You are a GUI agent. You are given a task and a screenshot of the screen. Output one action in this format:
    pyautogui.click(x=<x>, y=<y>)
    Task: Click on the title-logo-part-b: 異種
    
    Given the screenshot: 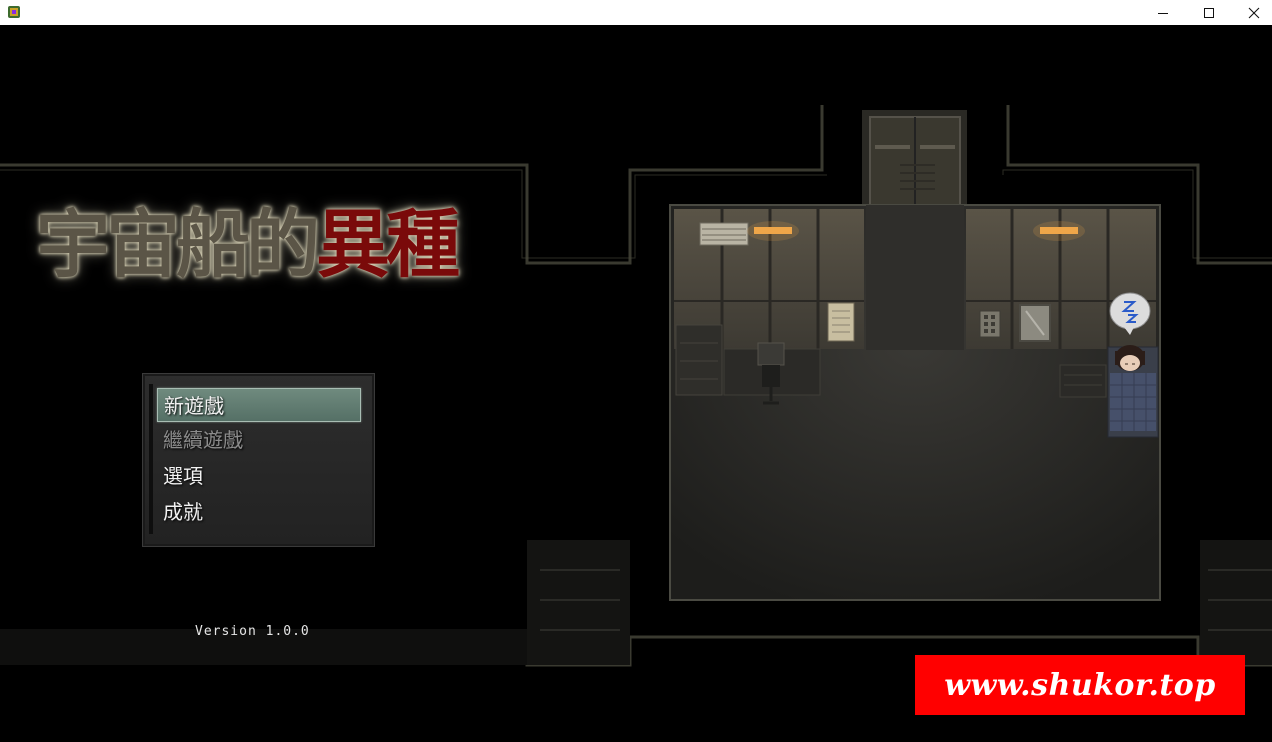 What is the action you would take?
    pyautogui.click(x=388, y=245)
    